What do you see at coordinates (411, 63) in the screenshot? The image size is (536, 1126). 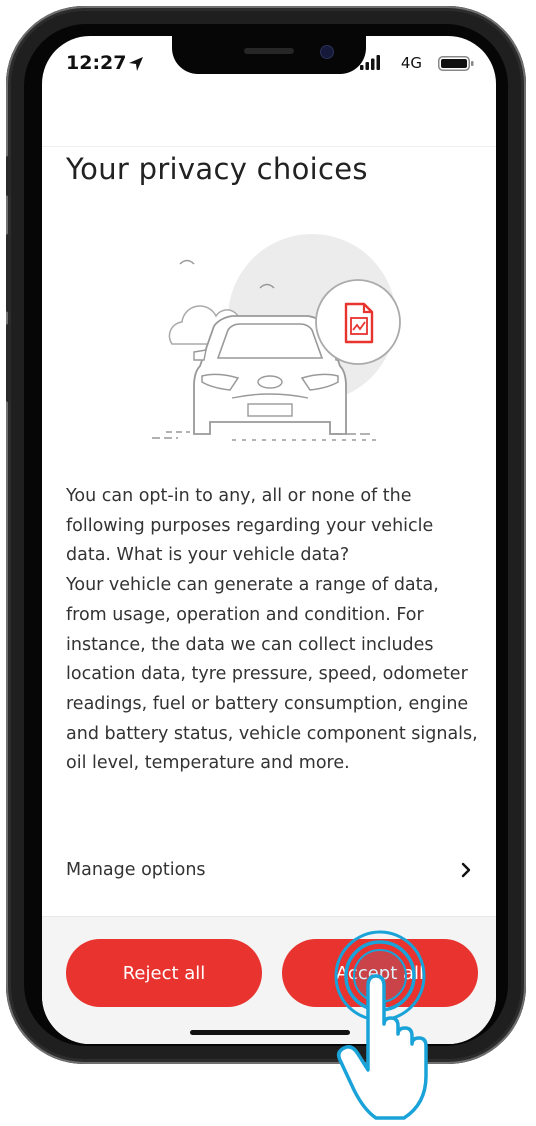 I see `network-type: 4G` at bounding box center [411, 63].